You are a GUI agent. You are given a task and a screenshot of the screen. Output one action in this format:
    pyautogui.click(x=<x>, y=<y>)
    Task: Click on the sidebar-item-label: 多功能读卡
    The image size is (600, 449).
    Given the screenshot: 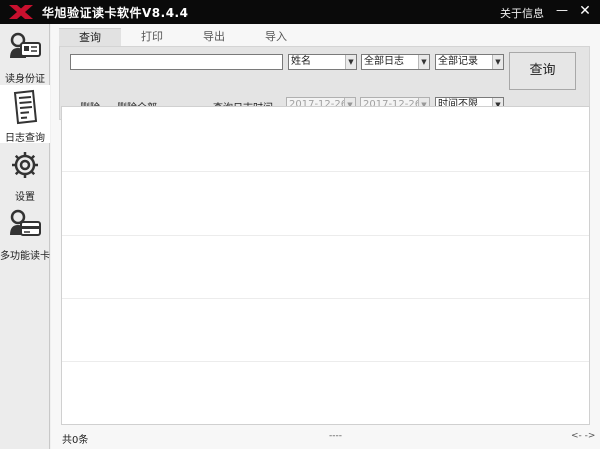 What is the action you would take?
    pyautogui.click(x=25, y=256)
    